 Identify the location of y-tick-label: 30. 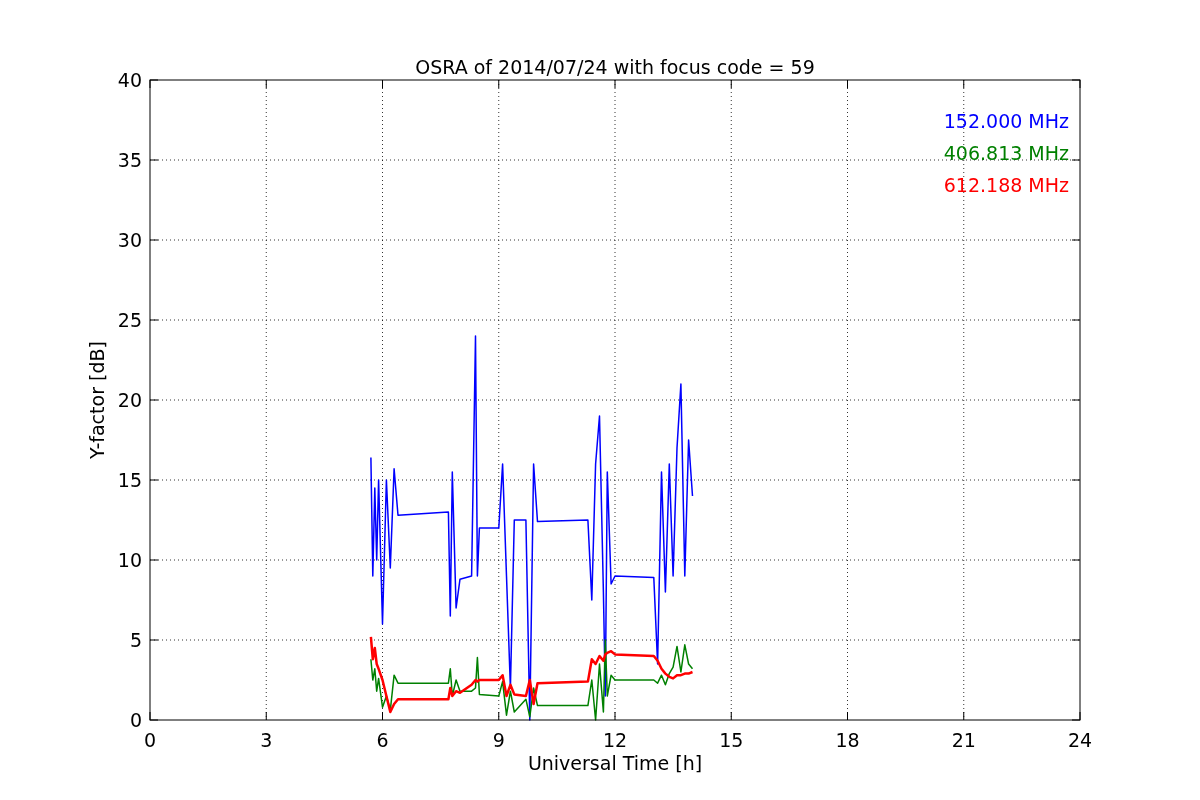
(129, 240).